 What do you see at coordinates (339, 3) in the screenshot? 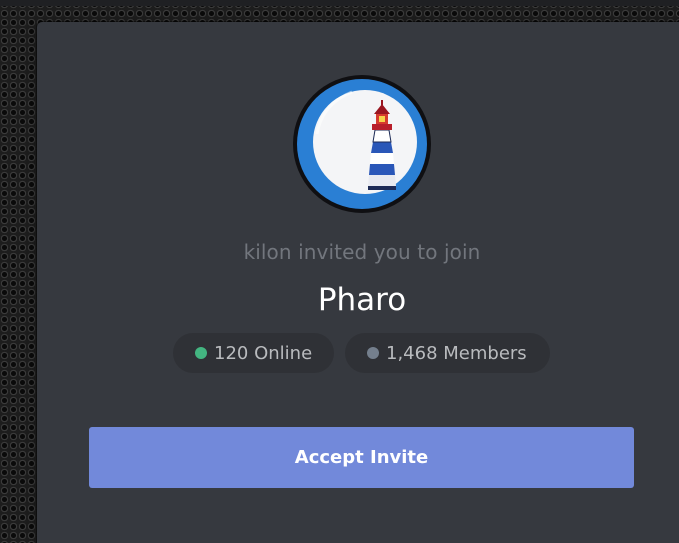
I see `window-top-edge` at bounding box center [339, 3].